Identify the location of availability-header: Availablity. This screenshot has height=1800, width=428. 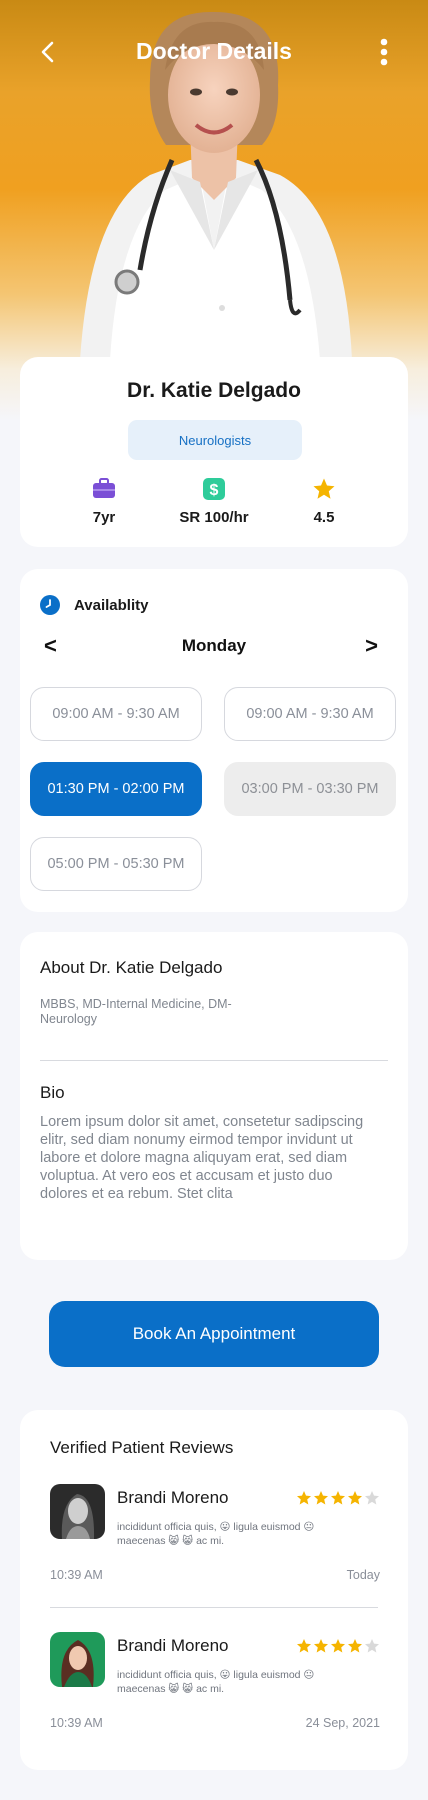
(94, 605).